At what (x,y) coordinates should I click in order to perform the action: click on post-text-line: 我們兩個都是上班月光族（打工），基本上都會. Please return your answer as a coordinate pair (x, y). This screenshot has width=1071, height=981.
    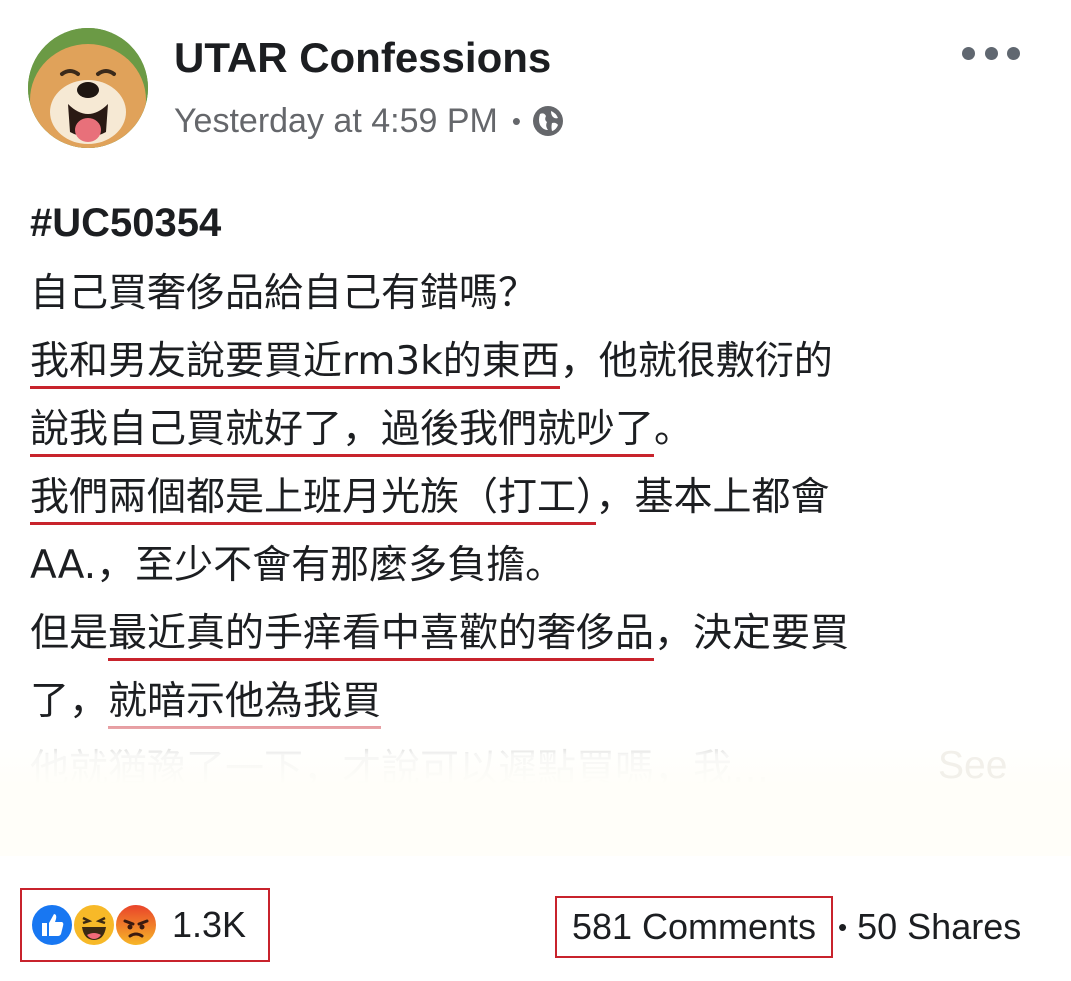
    Looking at the image, I should click on (540, 498).